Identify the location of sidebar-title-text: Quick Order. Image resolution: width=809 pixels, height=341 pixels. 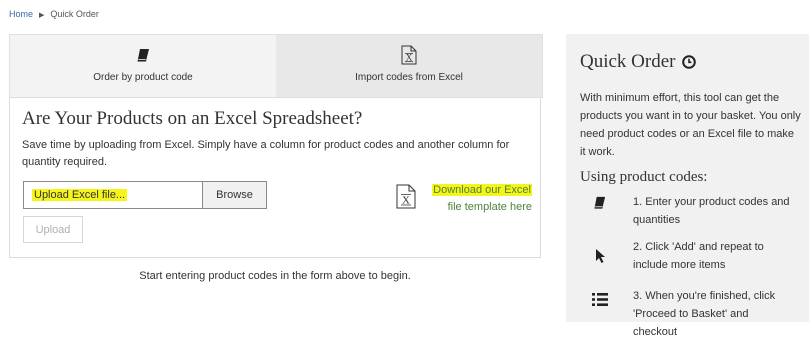
(628, 61).